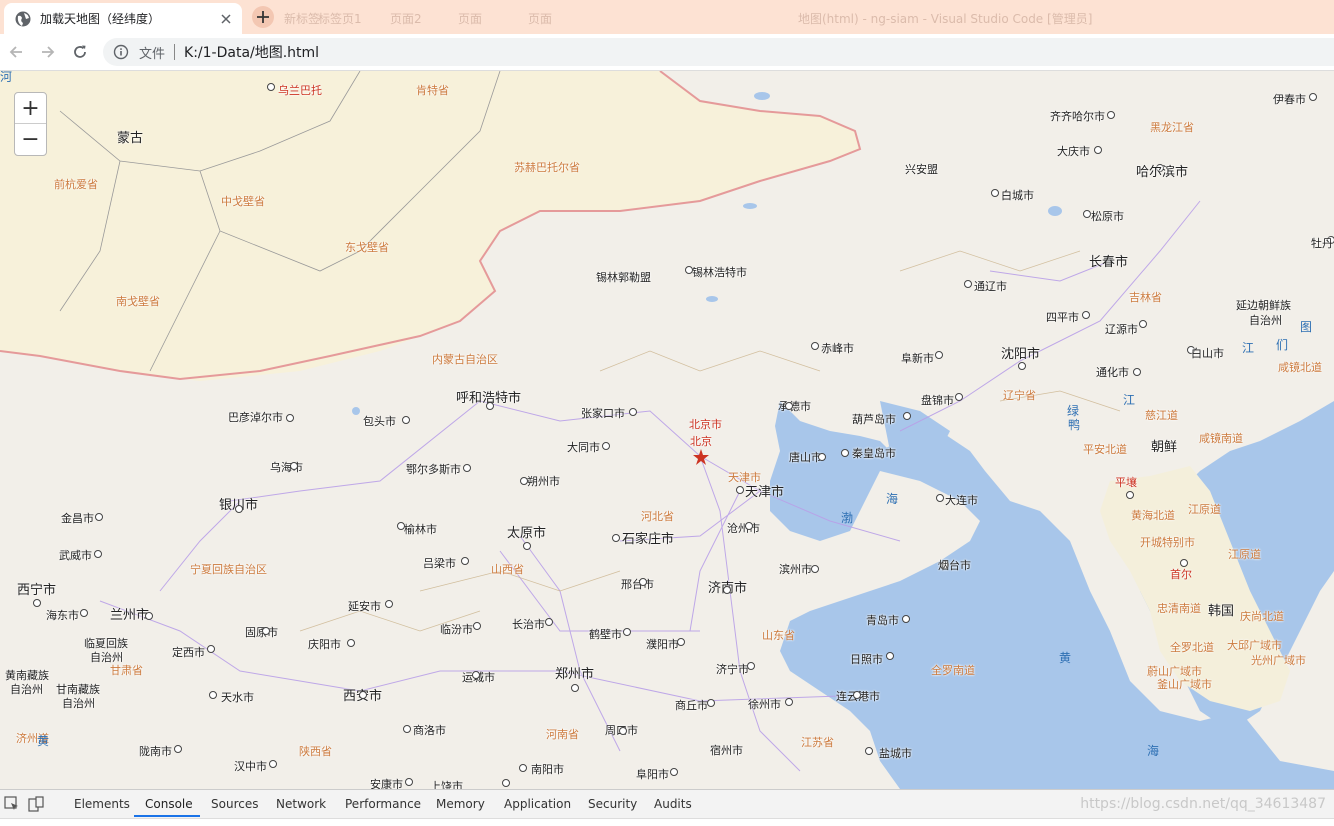 This screenshot has width=1334, height=826. I want to click on map-label: 吉林省, so click(1145, 297).